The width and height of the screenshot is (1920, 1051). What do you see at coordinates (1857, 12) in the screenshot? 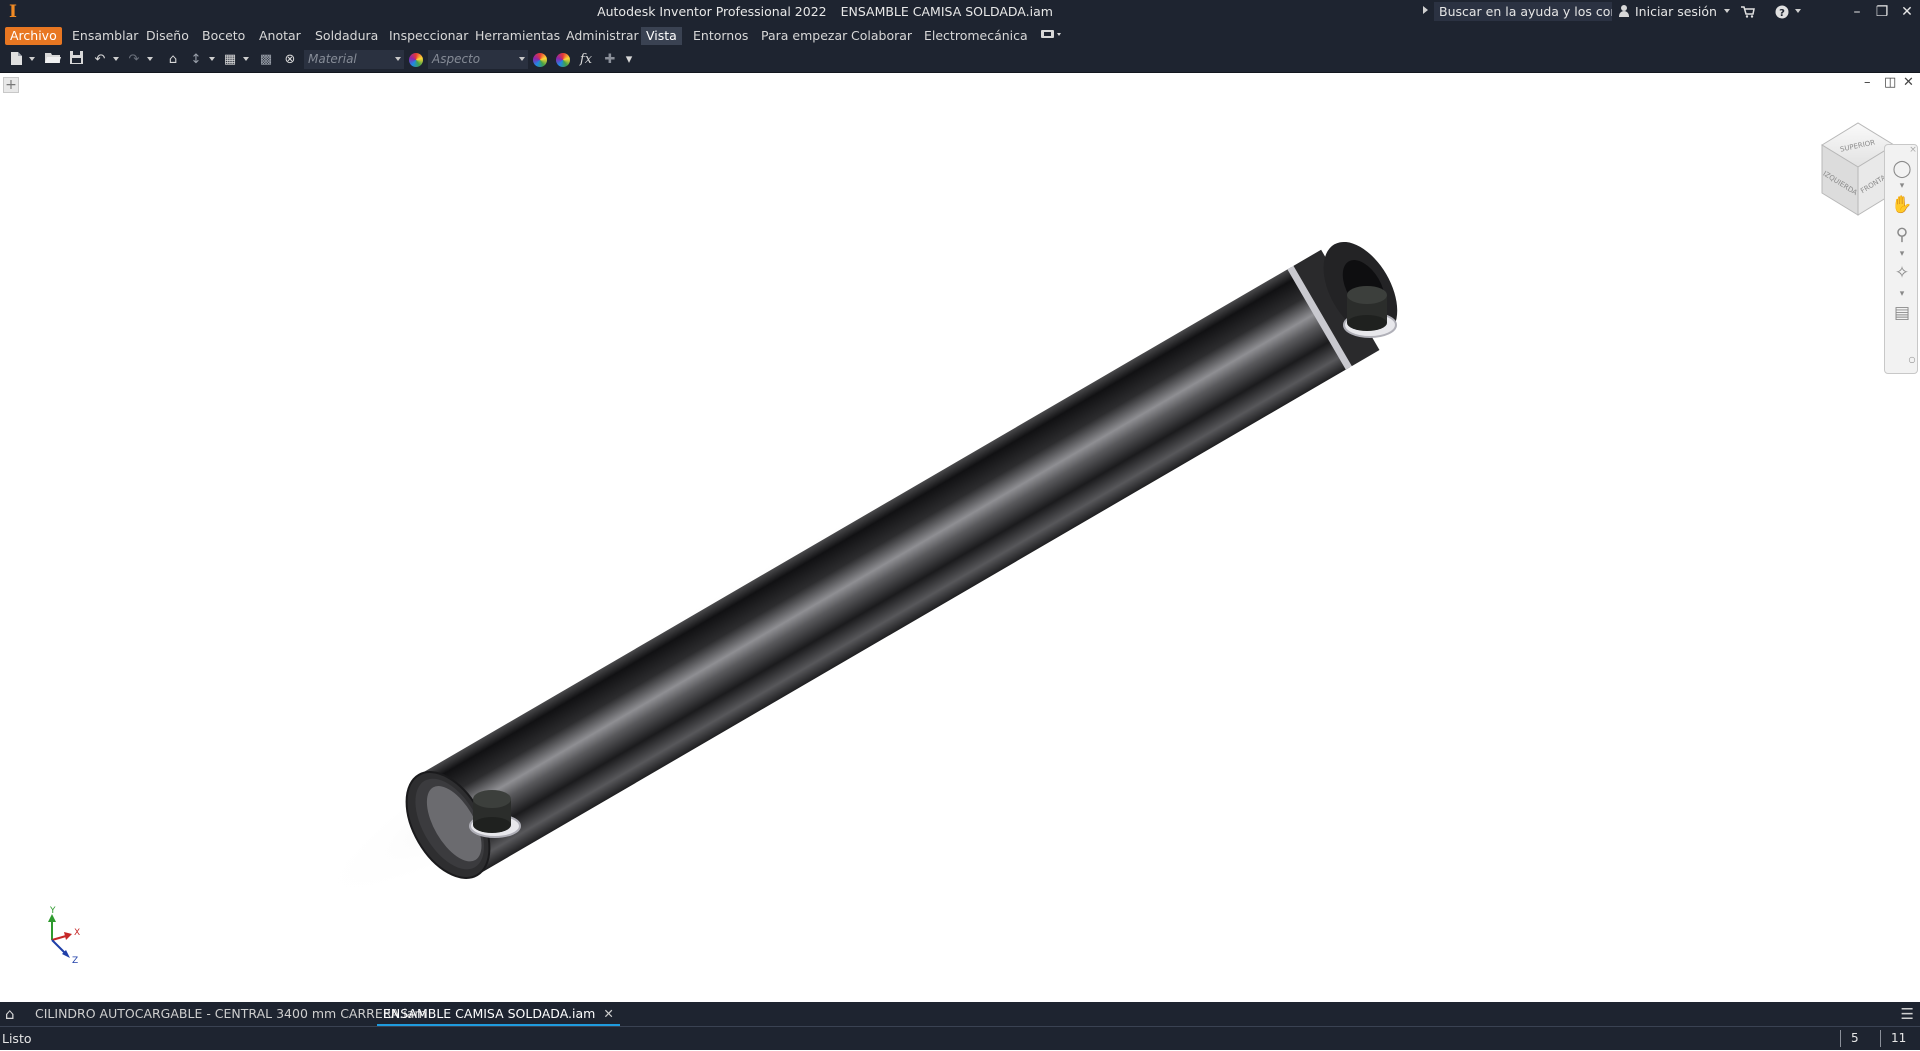
I see `minimize-icon: –` at bounding box center [1857, 12].